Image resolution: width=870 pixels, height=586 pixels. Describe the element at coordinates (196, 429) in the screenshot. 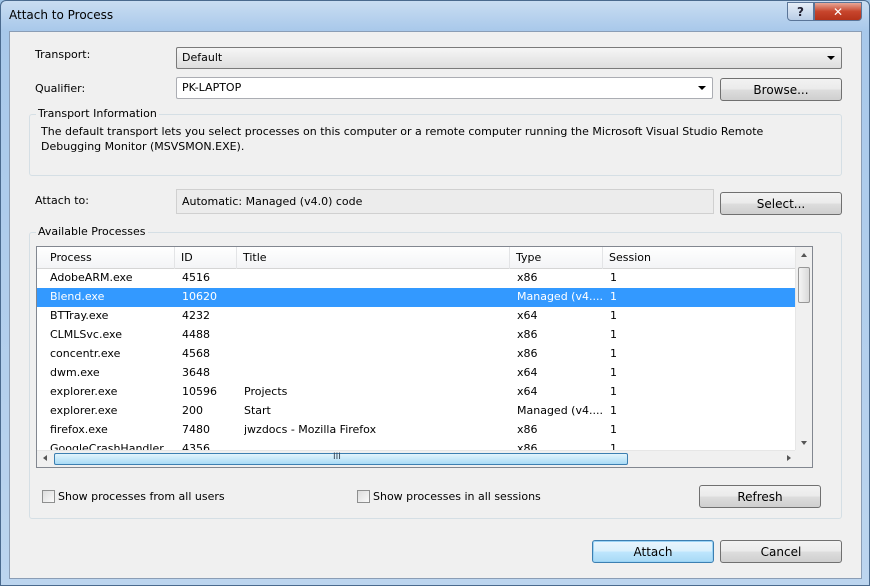

I see `cell-id: 7480` at that location.